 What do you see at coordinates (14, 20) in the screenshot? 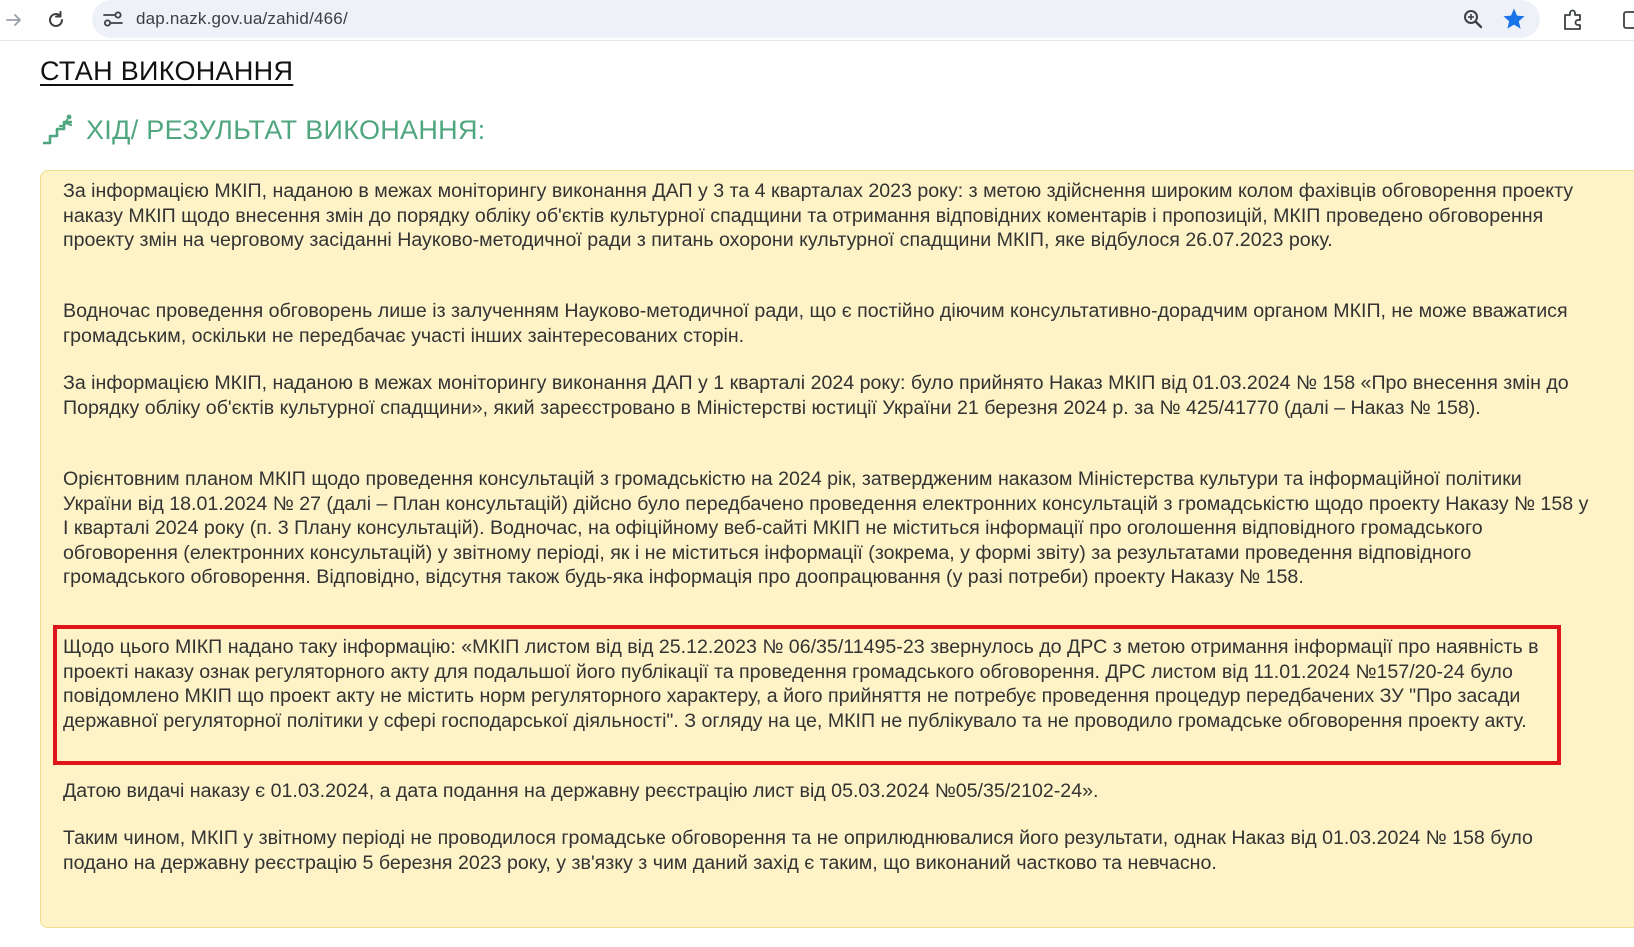
I see `forward-arrow-icon` at bounding box center [14, 20].